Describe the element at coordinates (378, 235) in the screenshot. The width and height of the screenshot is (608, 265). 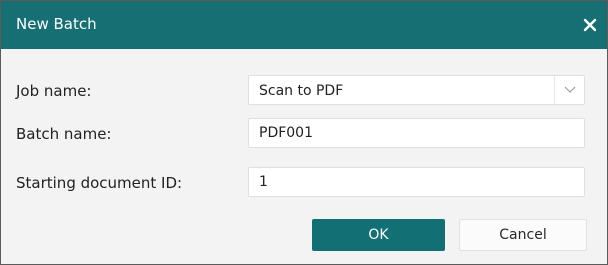
I see `ok-button: OK` at that location.